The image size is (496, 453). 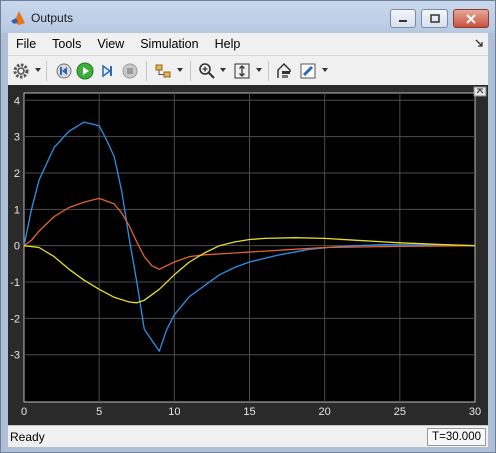 I want to click on stop-button, so click(x=130, y=71).